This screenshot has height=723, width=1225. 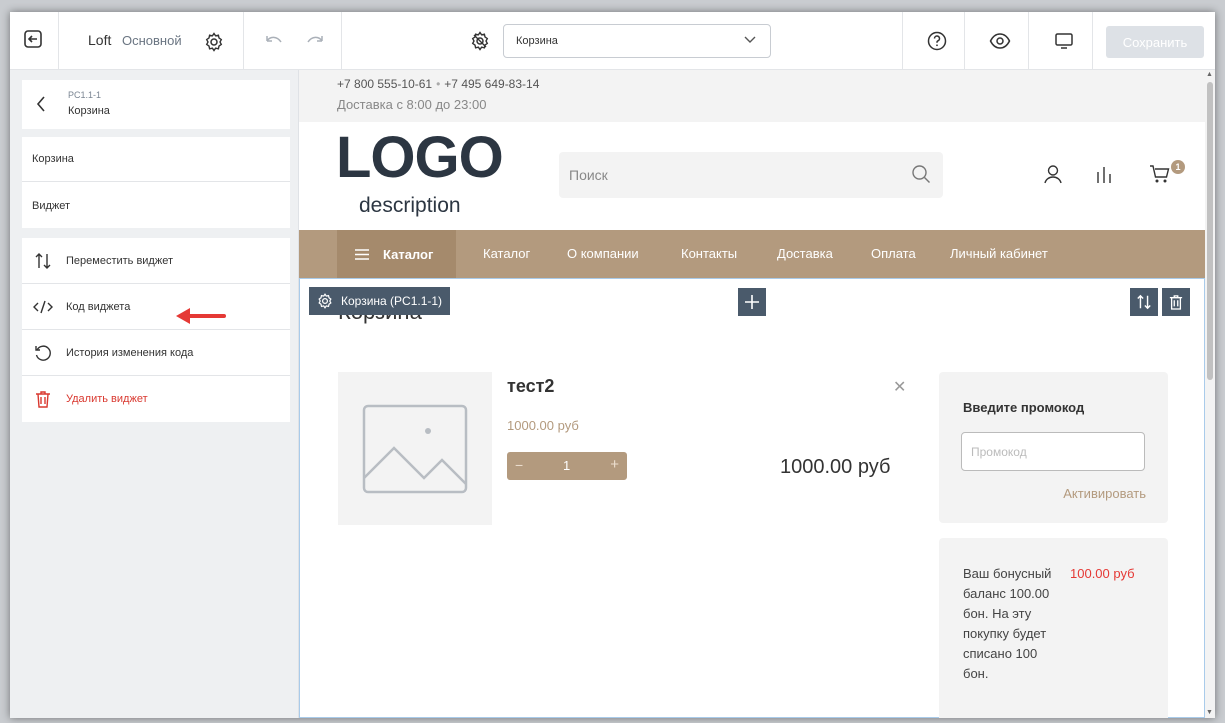 I want to click on move-widget-button: Переместить виджет, so click(x=156, y=261).